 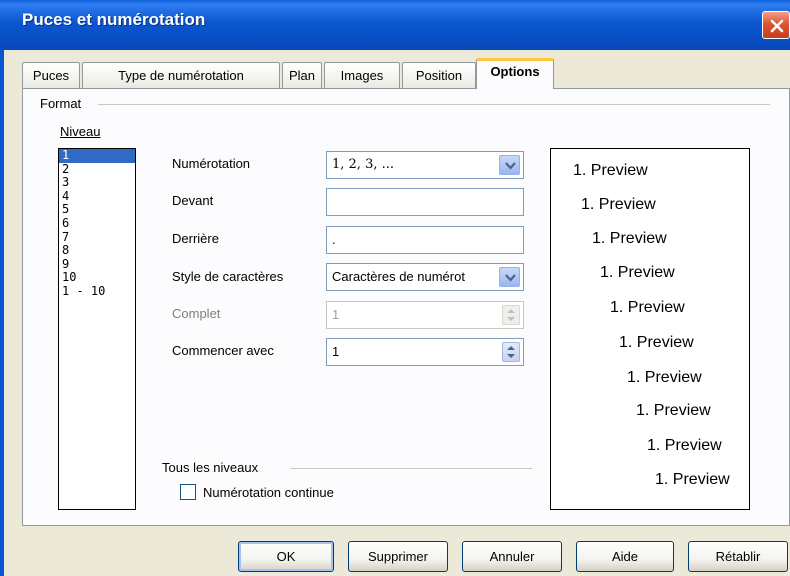 What do you see at coordinates (211, 163) in the screenshot?
I see `numbering-label: Numérotation` at bounding box center [211, 163].